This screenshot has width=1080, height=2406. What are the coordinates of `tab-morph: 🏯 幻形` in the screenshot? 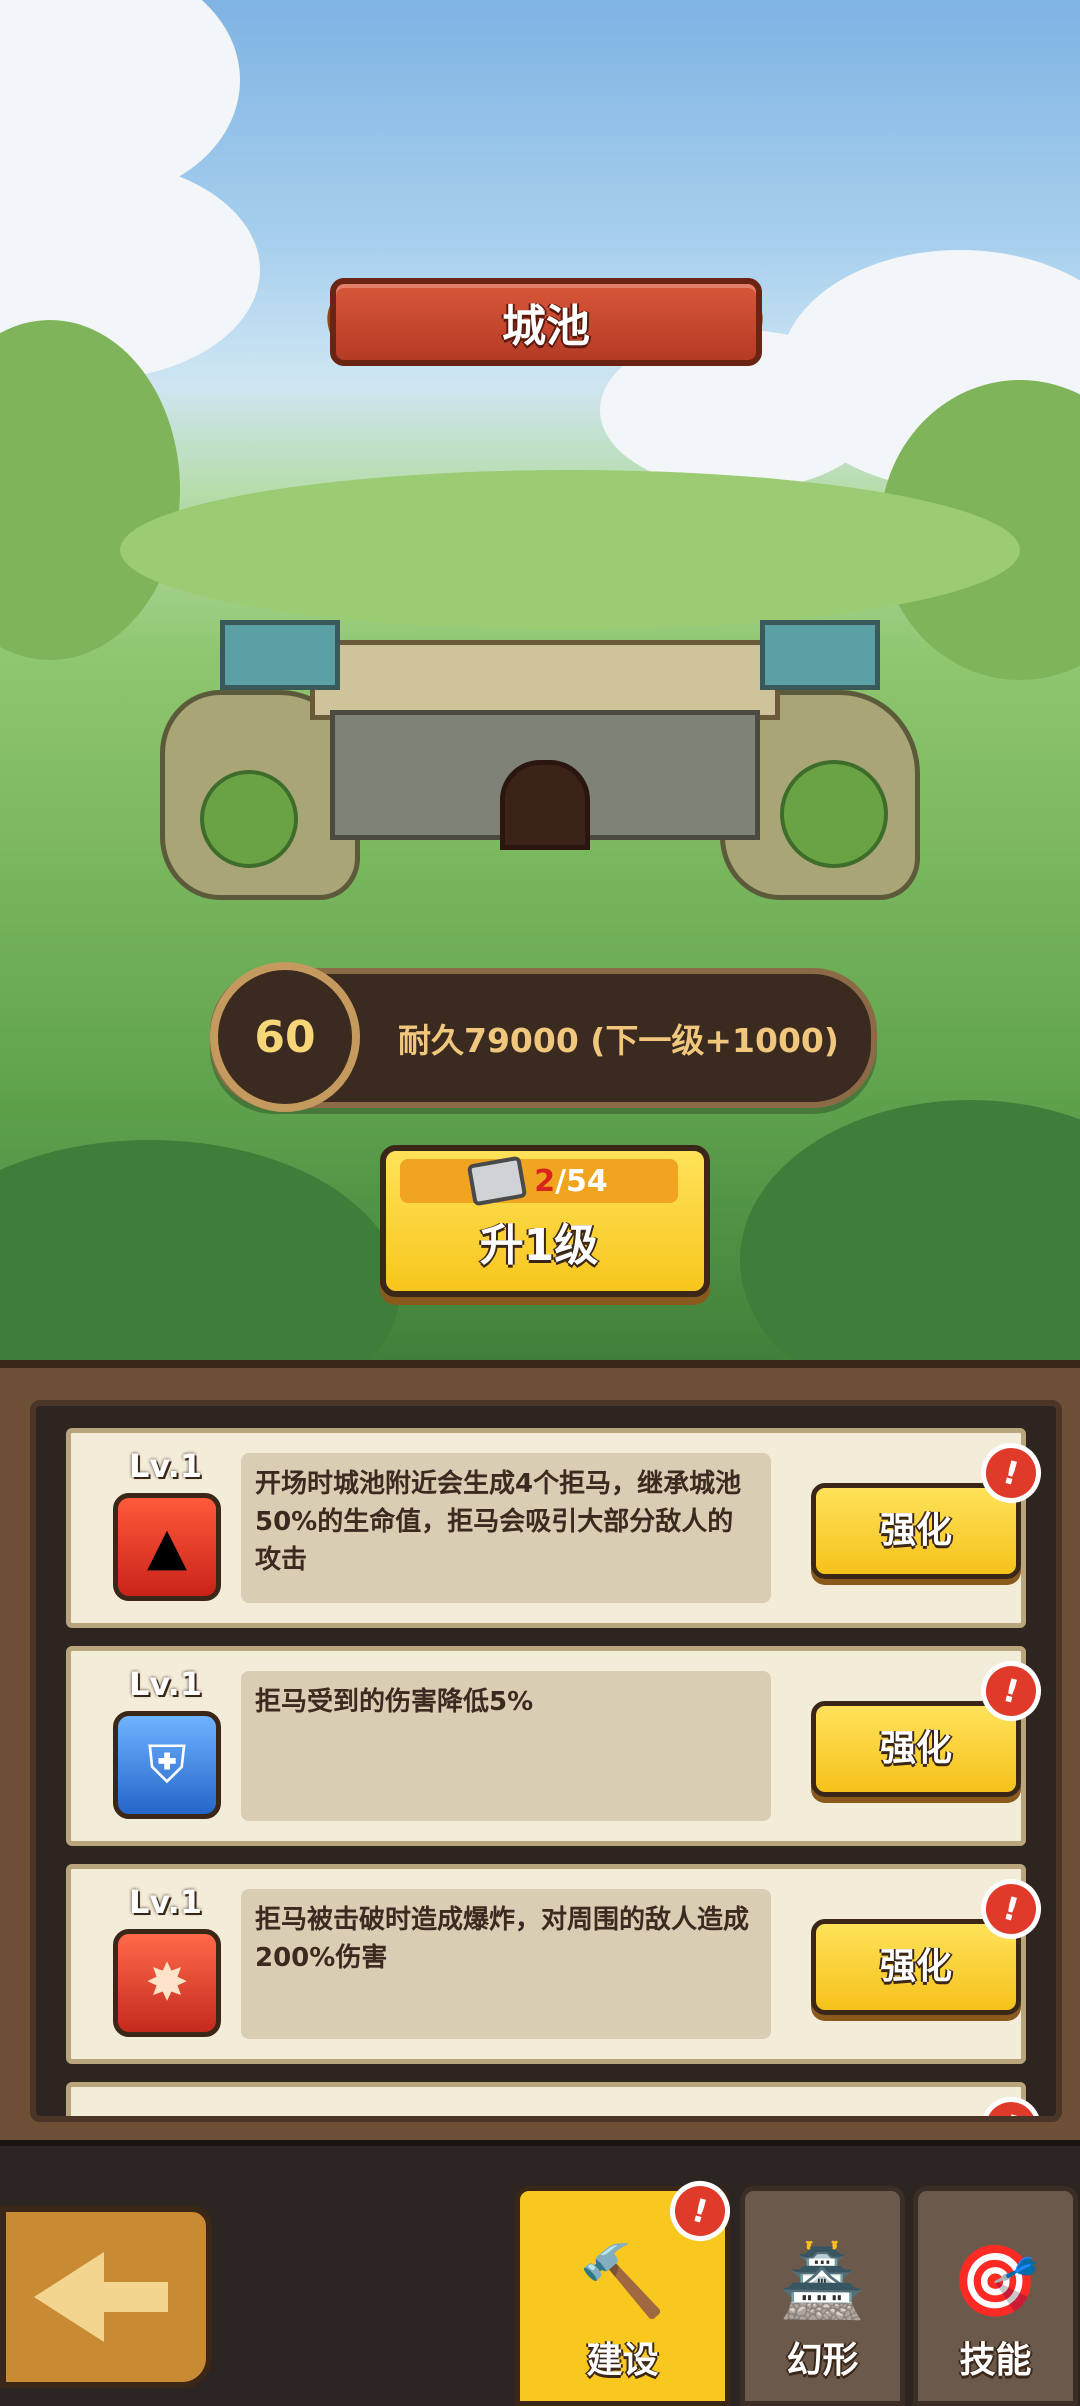 It's located at (822, 2296).